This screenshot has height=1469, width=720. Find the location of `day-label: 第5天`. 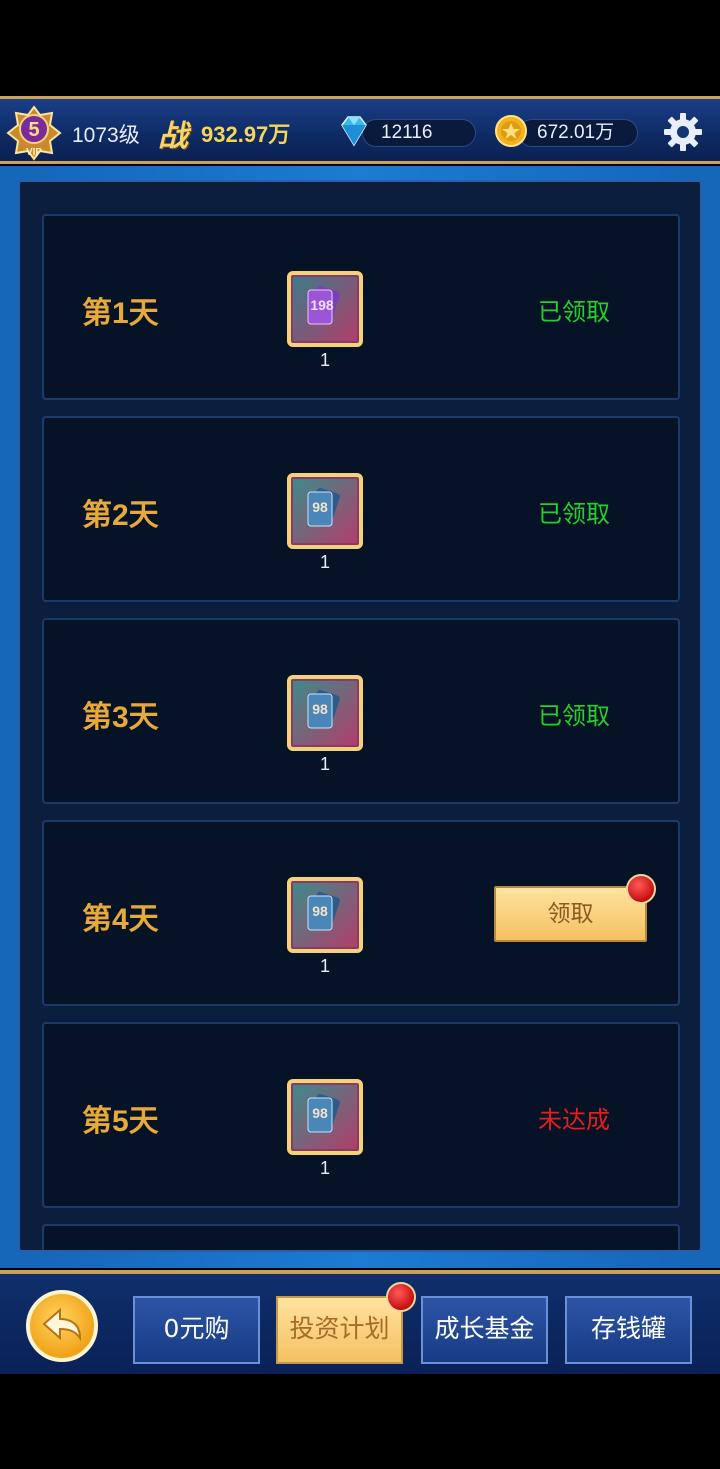

day-label: 第5天 is located at coordinates (120, 1121).